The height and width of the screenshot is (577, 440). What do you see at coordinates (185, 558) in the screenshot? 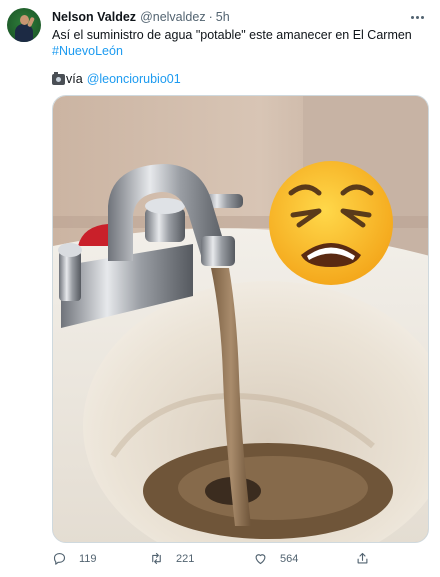
I see `retweet-count: 221` at bounding box center [185, 558].